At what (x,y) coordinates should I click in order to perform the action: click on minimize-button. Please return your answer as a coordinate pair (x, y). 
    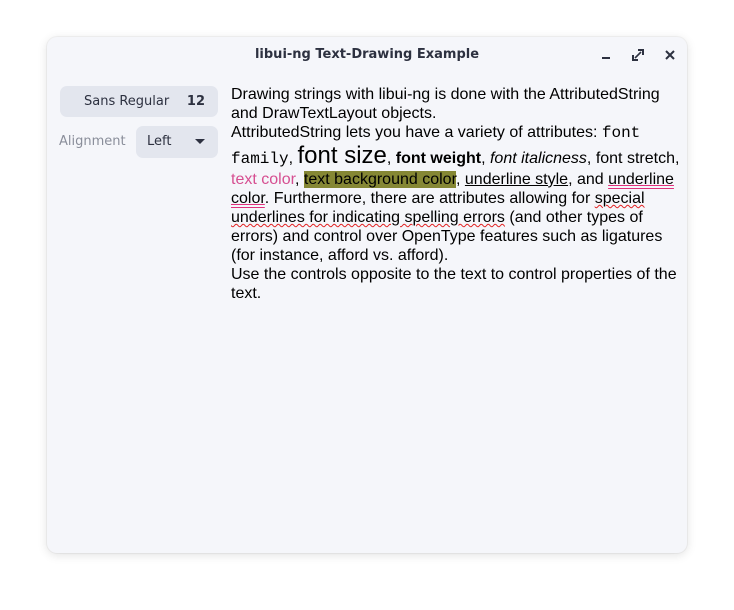
    Looking at the image, I should click on (606, 55).